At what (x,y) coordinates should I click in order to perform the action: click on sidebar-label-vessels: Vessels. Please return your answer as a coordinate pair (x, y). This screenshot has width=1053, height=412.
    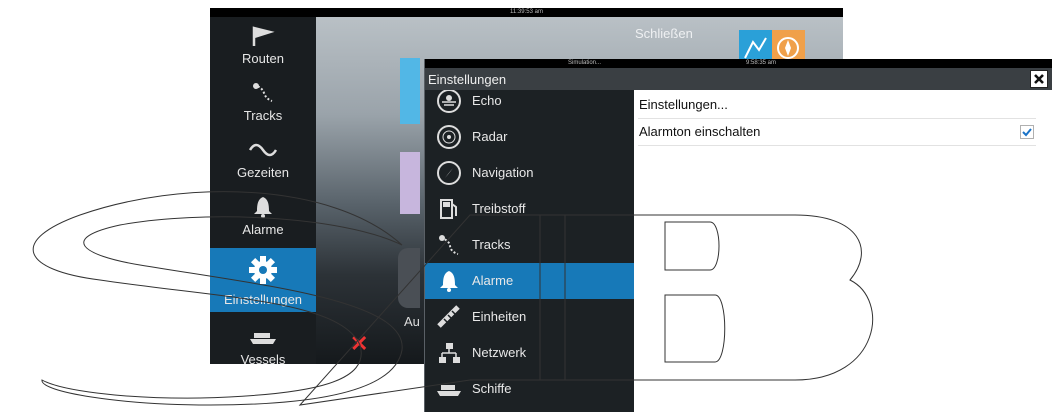
    Looking at the image, I should click on (263, 358).